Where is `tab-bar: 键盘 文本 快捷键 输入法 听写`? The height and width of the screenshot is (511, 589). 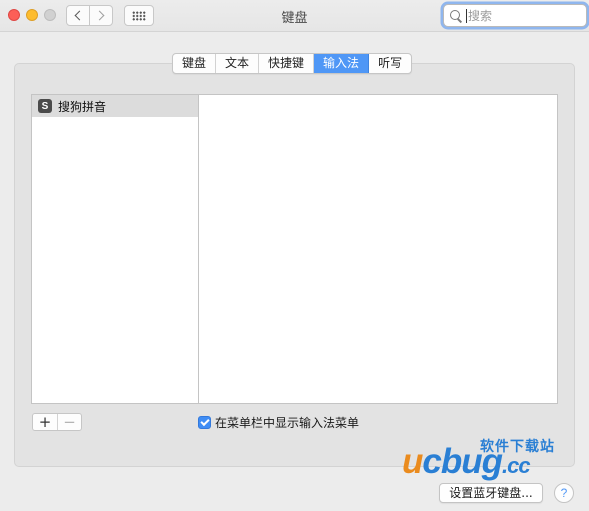 tab-bar: 键盘 文本 快捷键 输入法 听写 is located at coordinates (292, 63).